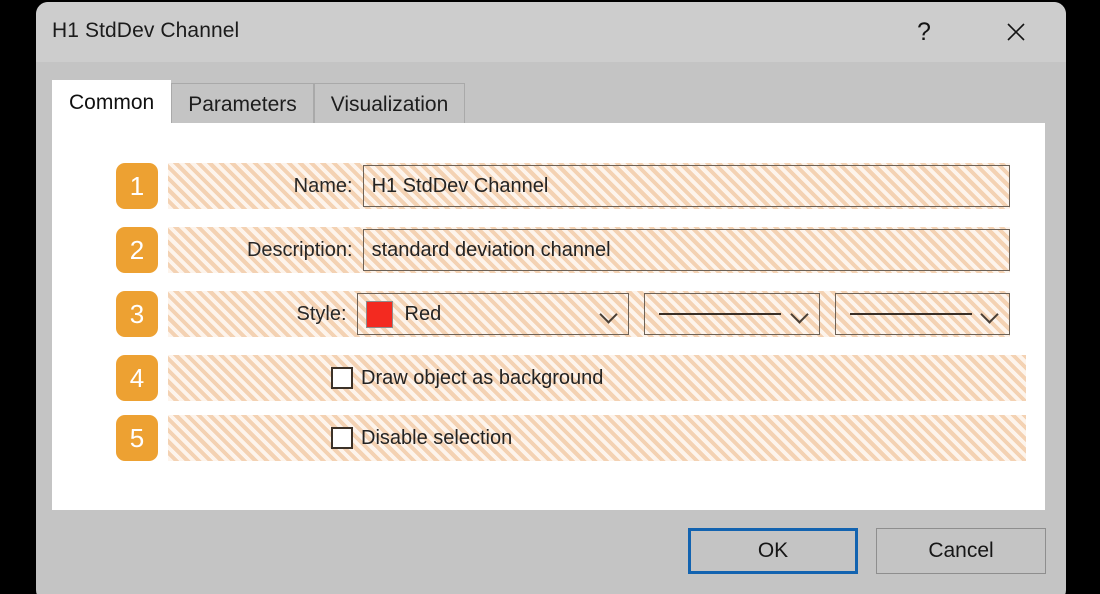 This screenshot has height=594, width=1100. Describe the element at coordinates (137, 314) in the screenshot. I see `step-badge-3: 3` at that location.